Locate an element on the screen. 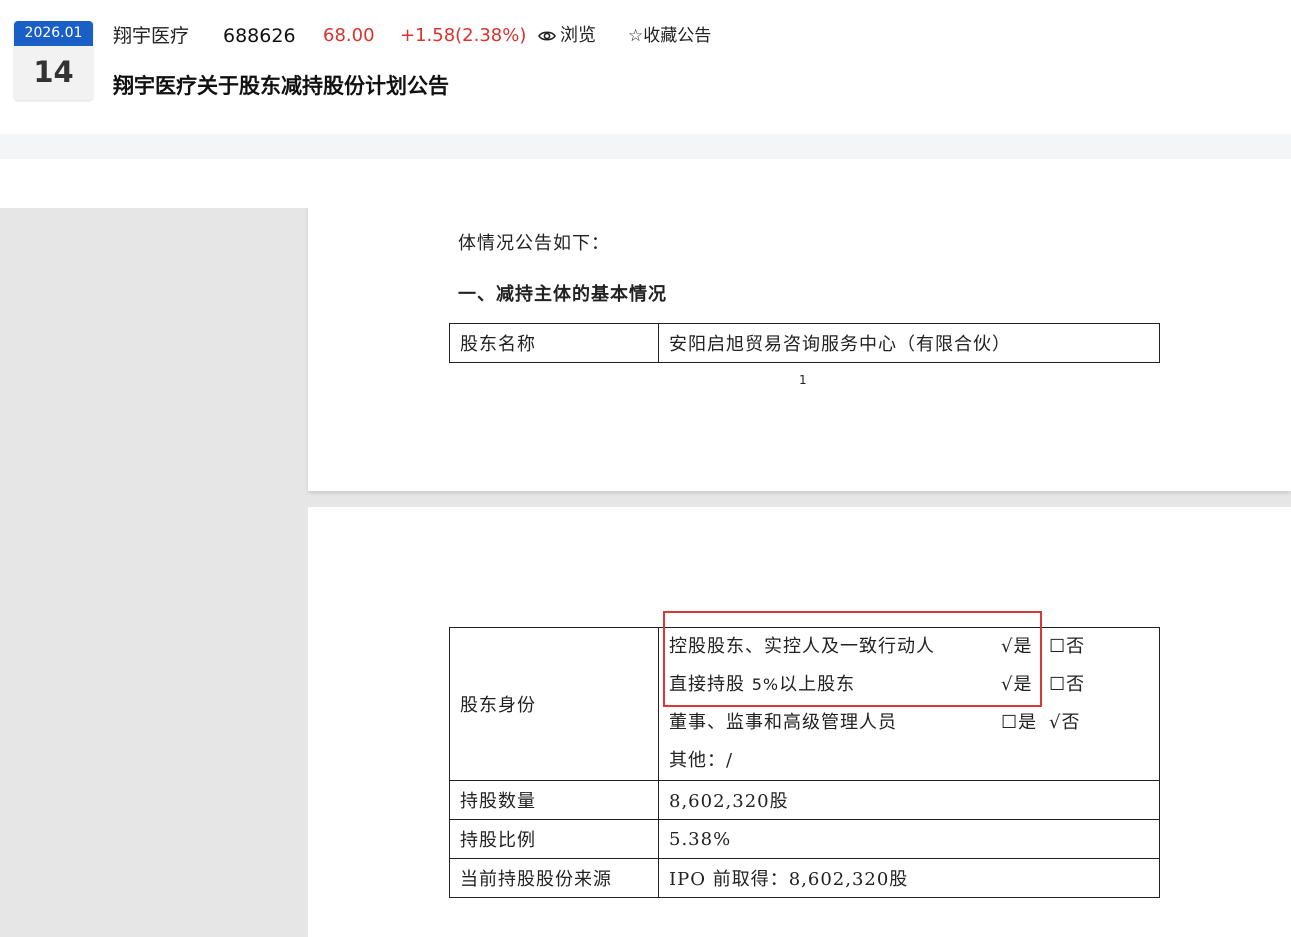  table-value: IPO 前取得：8,602,320股 is located at coordinates (909, 878).